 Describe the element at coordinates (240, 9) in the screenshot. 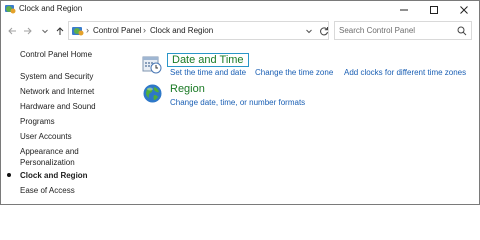

I see `title-bar: Clock and Region` at that location.